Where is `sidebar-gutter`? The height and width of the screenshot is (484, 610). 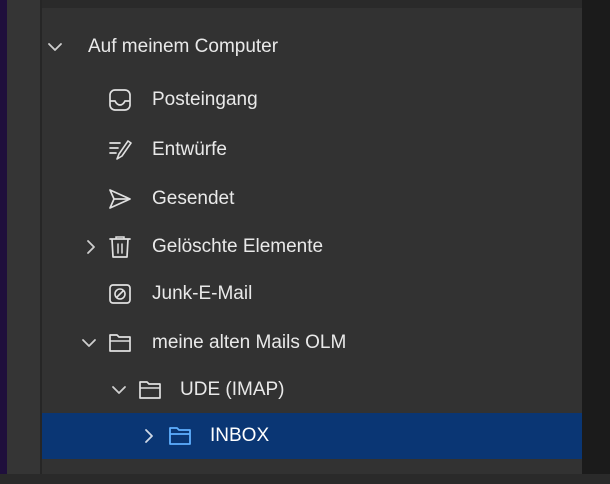 sidebar-gutter is located at coordinates (24, 242).